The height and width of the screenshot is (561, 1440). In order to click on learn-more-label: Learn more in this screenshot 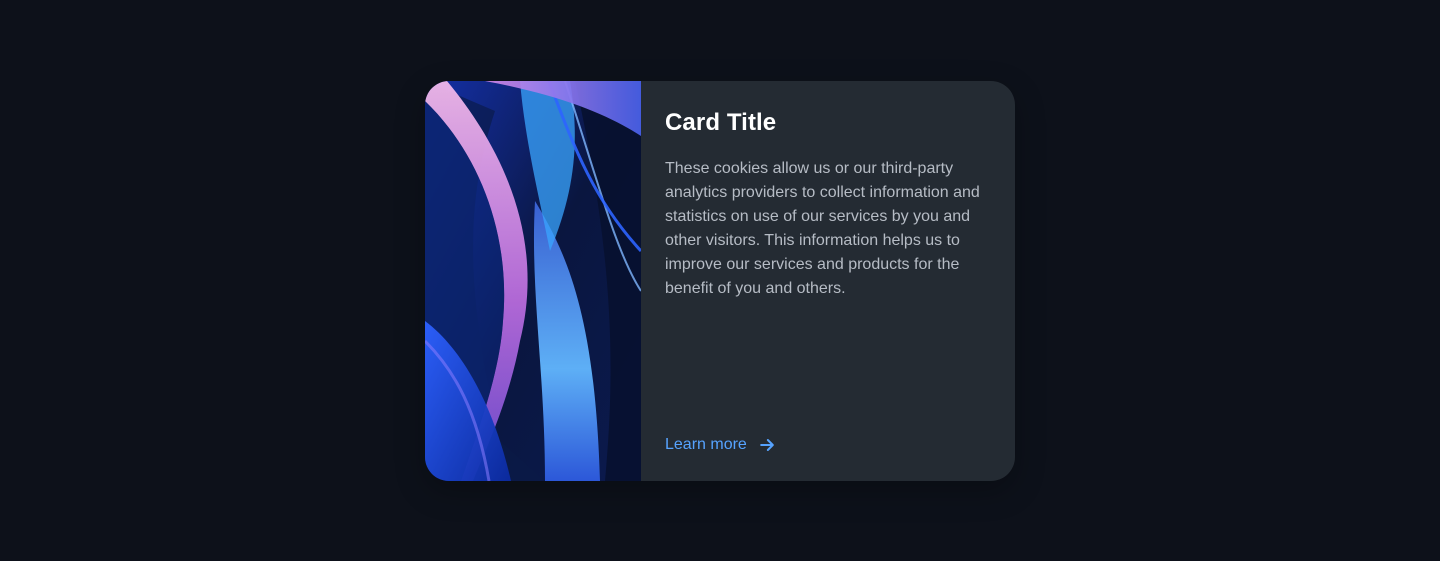, I will do `click(706, 444)`.